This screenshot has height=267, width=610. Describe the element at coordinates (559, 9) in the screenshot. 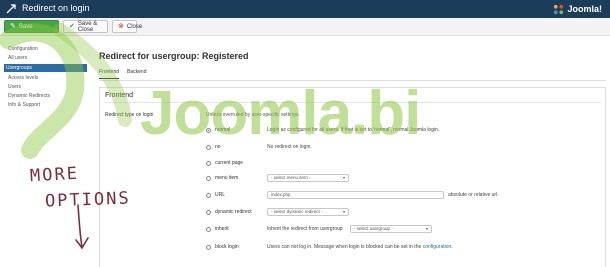

I see `joomla-logo-icon` at that location.